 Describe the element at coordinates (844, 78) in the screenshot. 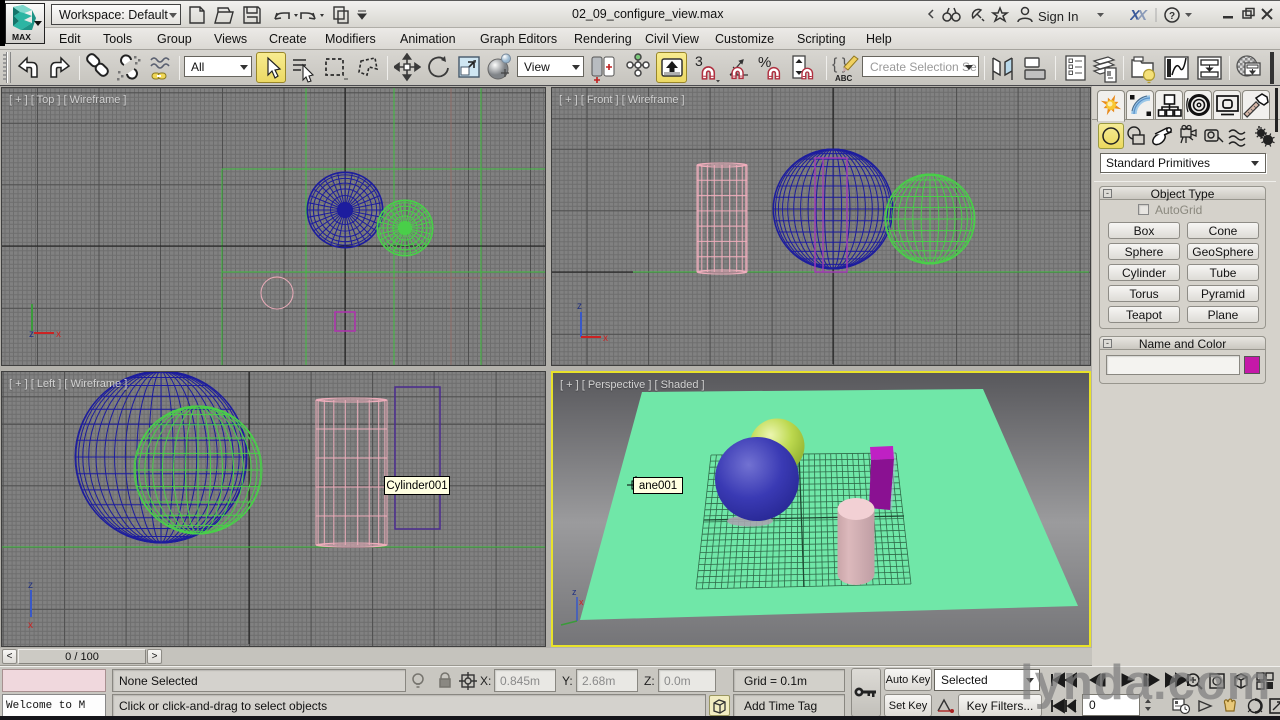

I see `svg-text: ABC` at that location.